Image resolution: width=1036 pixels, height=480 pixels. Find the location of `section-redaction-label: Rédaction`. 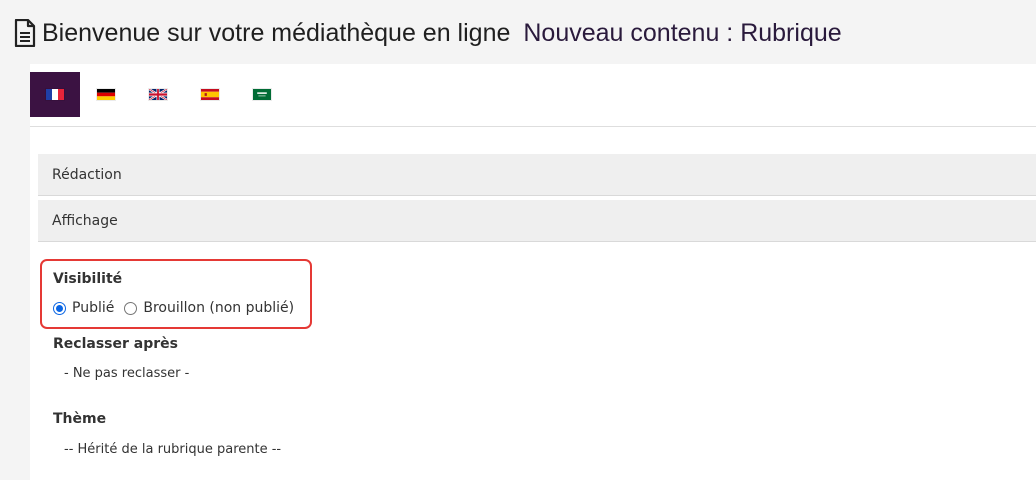

section-redaction-label: Rédaction is located at coordinates (87, 174).